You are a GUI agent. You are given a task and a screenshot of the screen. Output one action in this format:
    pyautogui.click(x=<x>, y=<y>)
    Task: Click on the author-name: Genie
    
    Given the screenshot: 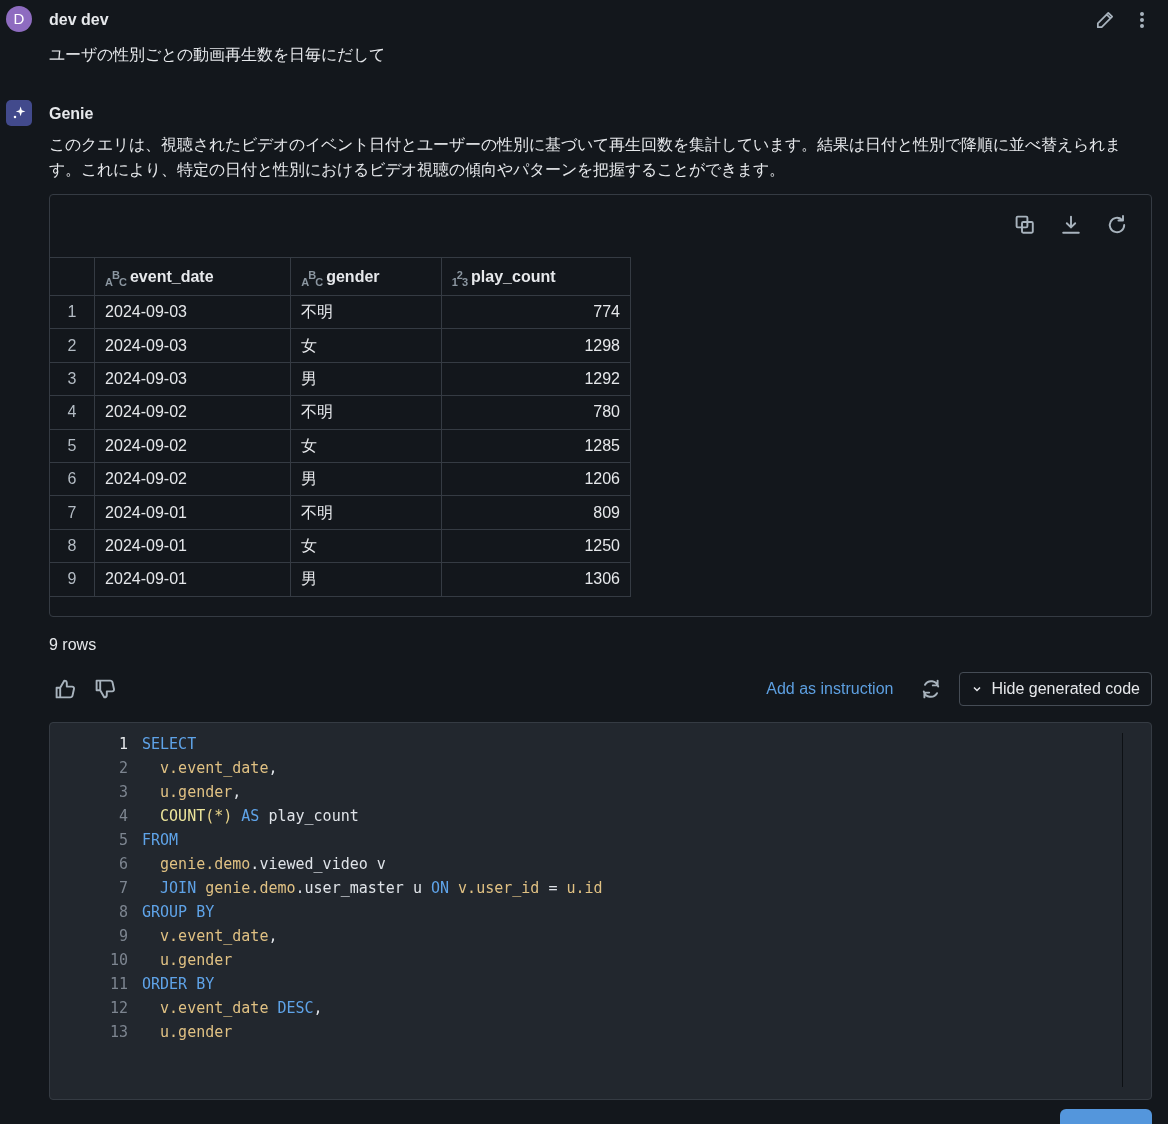 What is the action you would take?
    pyautogui.click(x=72, y=114)
    